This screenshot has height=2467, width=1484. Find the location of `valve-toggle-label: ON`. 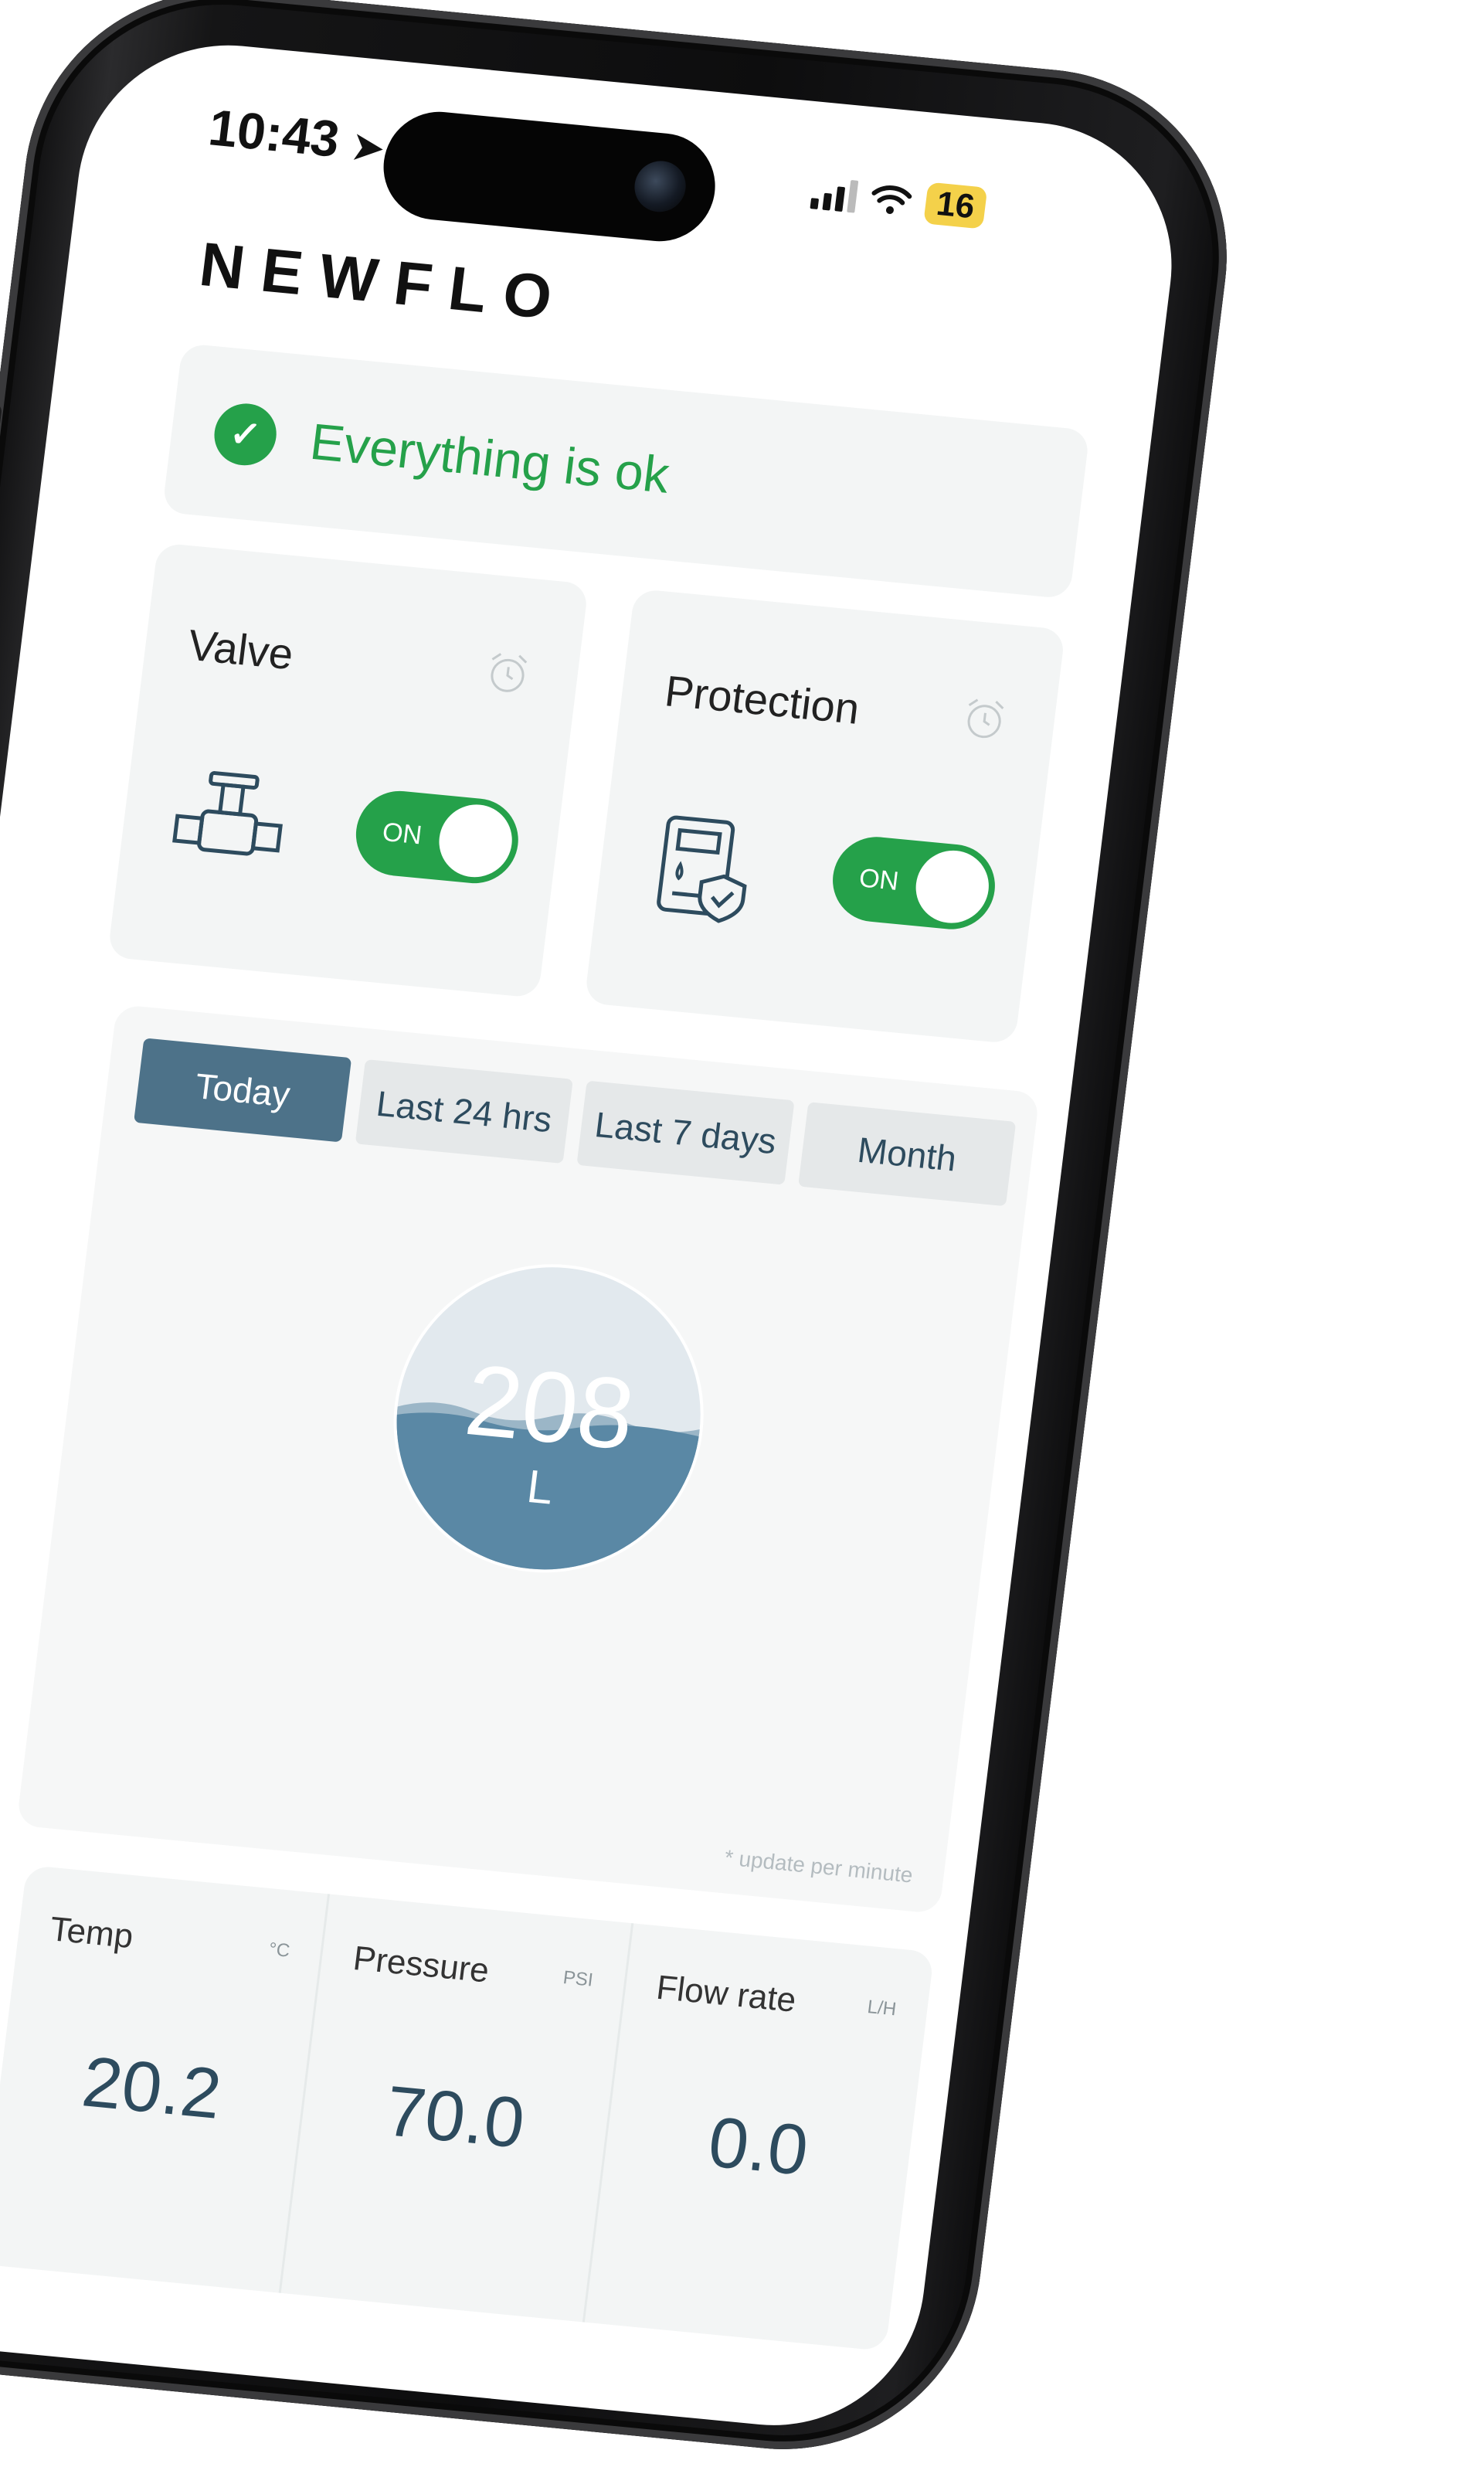

valve-toggle-label: ON is located at coordinates (402, 834).